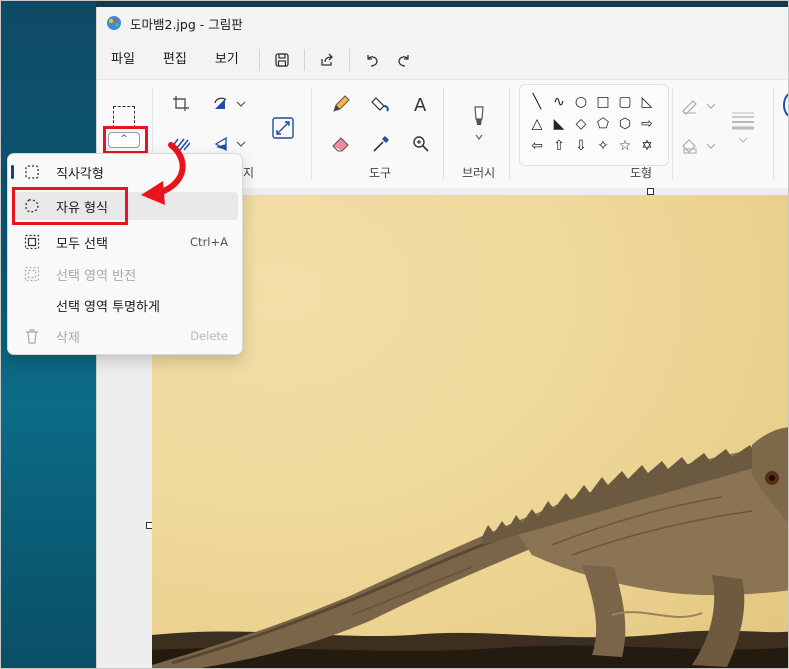 The height and width of the screenshot is (669, 789). What do you see at coordinates (70, 206) in the screenshot?
I see `annotation-highlight-freeform` at bounding box center [70, 206].